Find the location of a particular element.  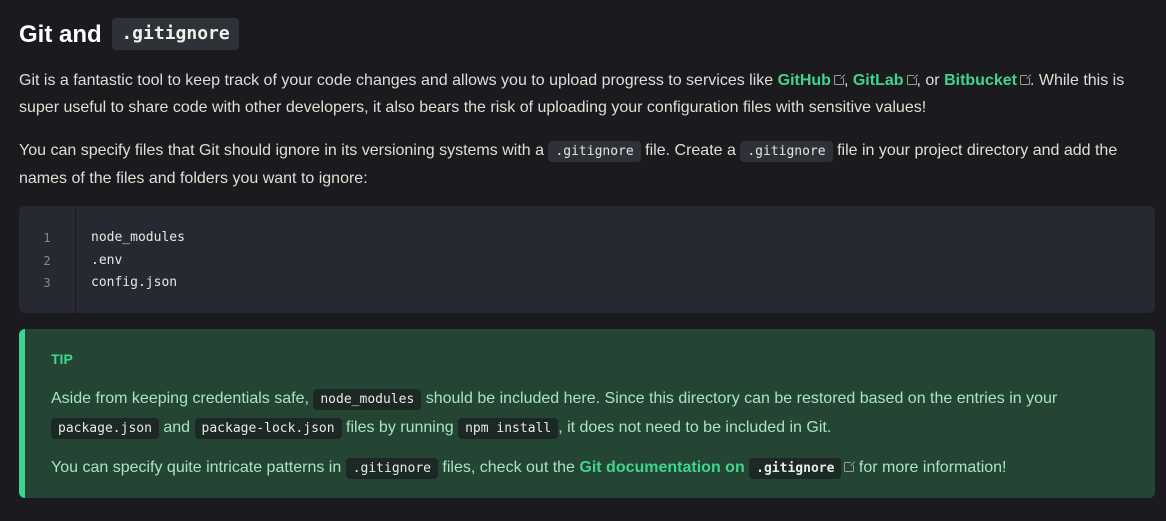

link-gitlab: GitLab is located at coordinates (885, 80).